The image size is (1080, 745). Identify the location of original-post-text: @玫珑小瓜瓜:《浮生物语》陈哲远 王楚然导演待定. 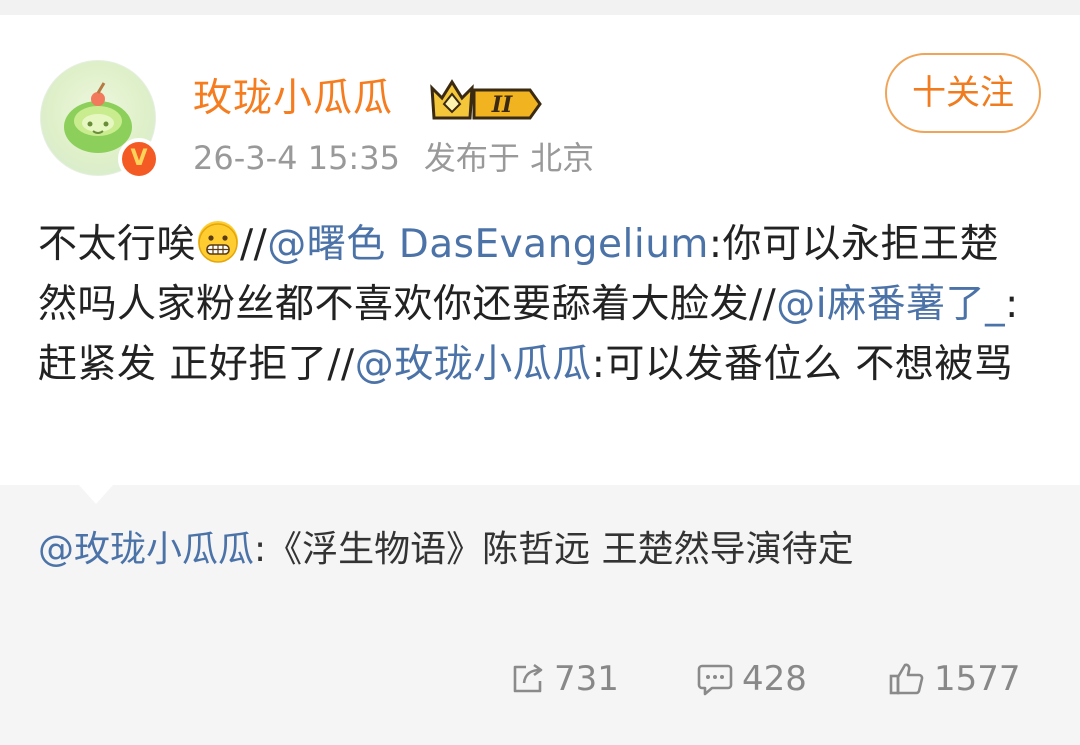
(538, 550).